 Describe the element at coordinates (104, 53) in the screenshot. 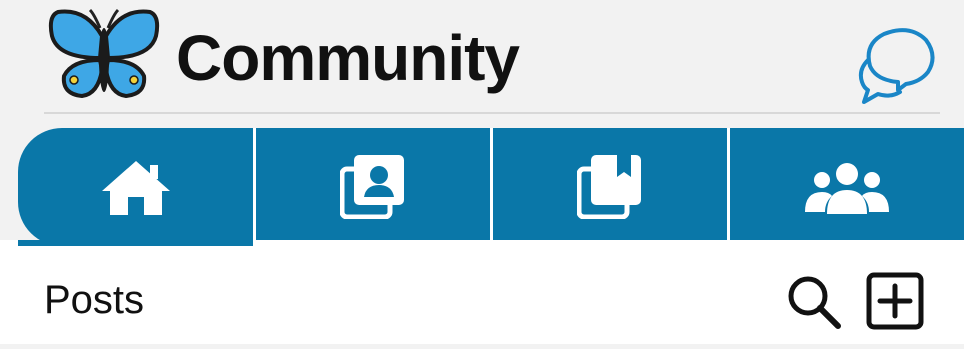

I see `butterfly-icon` at that location.